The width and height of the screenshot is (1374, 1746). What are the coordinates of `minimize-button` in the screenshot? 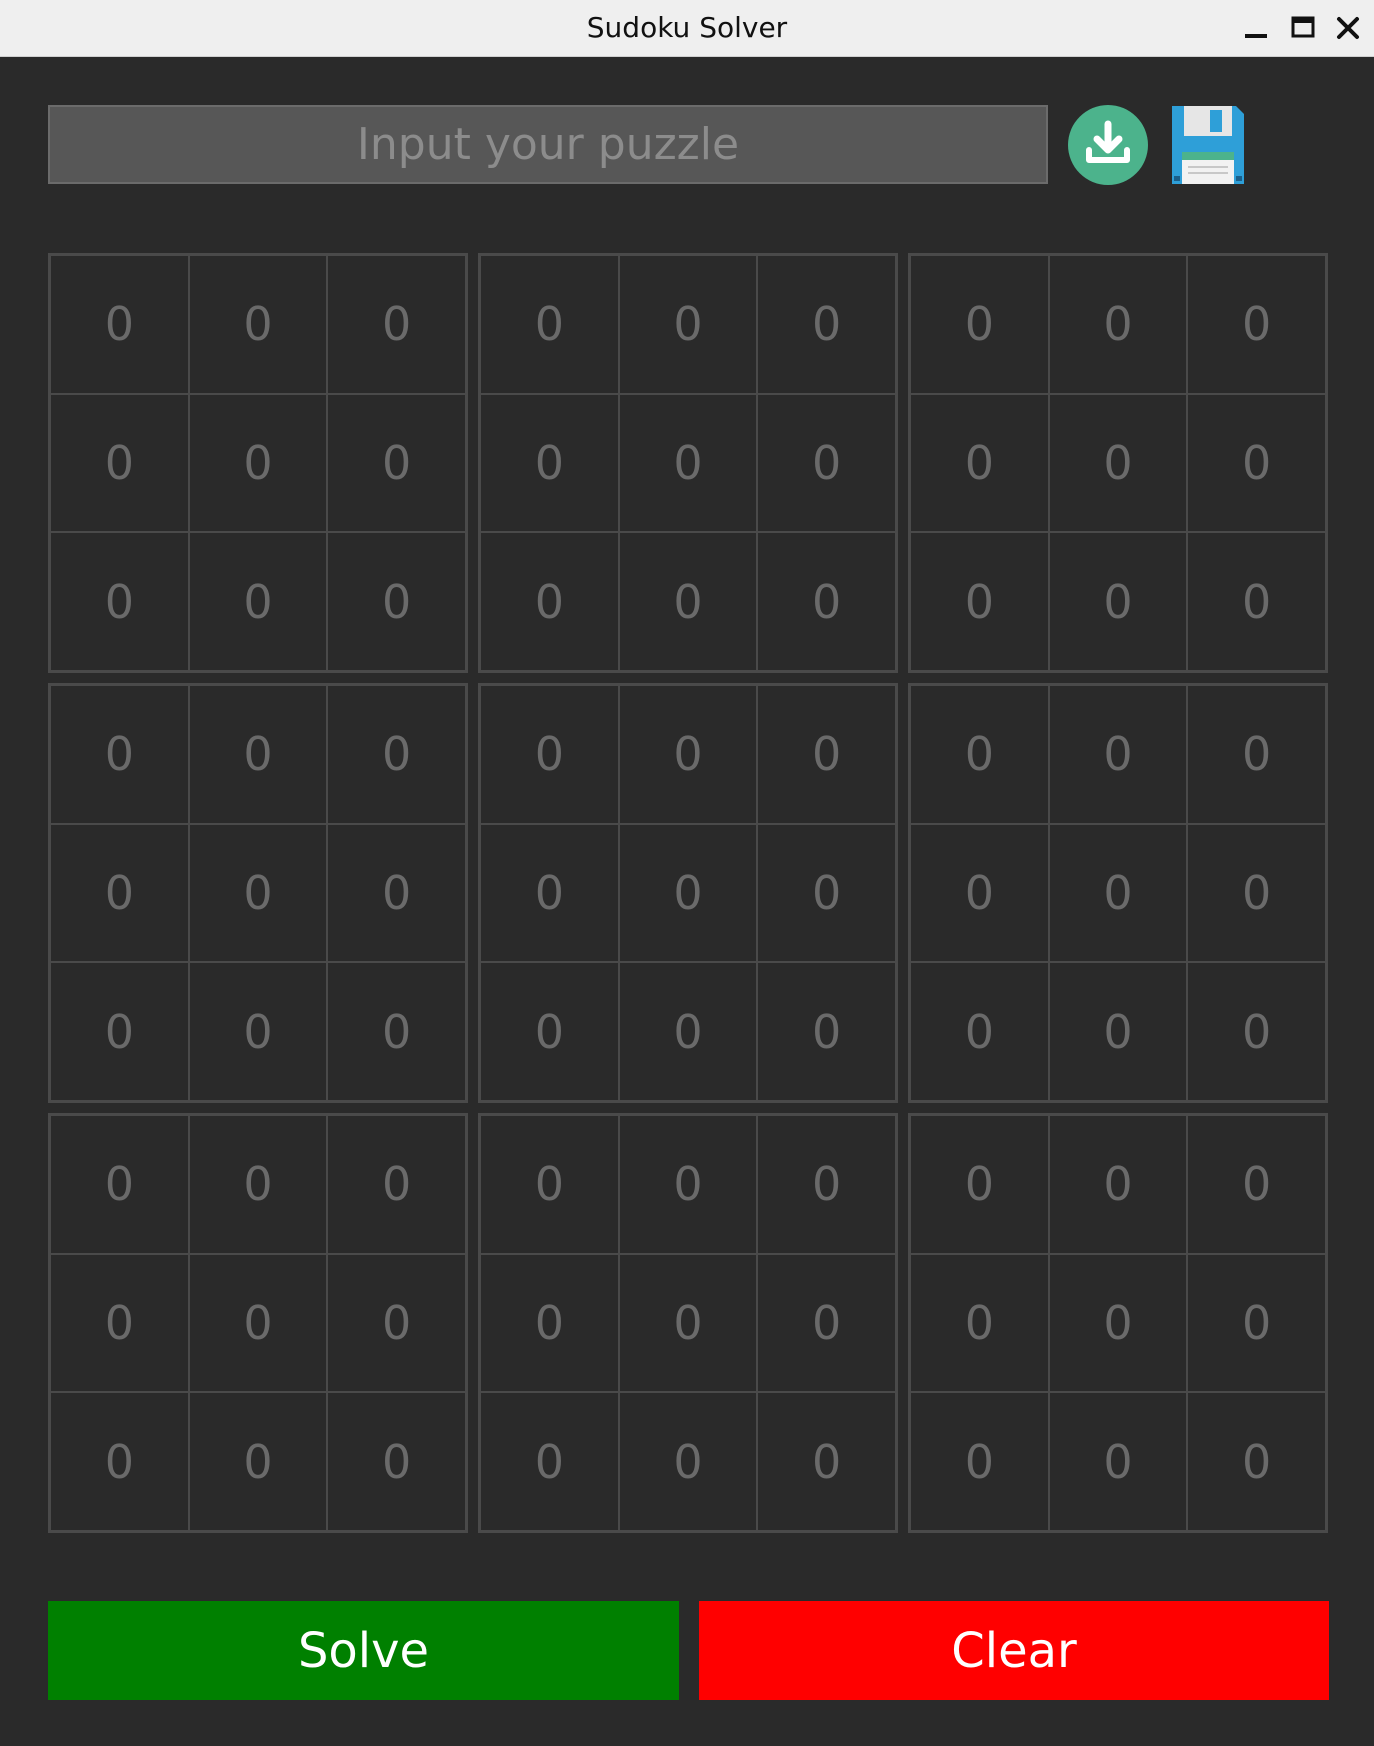 It's located at (1256, 28).